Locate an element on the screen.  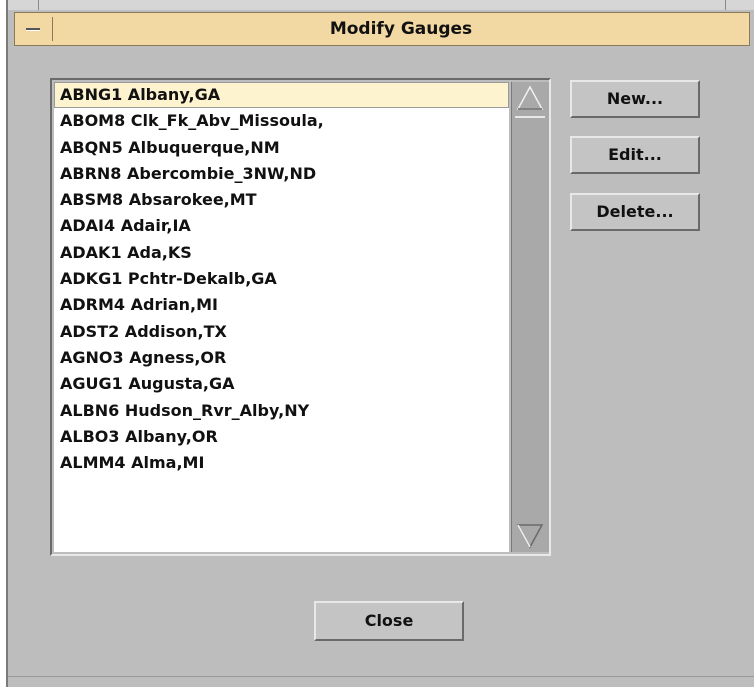
scrollbar-thumb is located at coordinates (530, 117).